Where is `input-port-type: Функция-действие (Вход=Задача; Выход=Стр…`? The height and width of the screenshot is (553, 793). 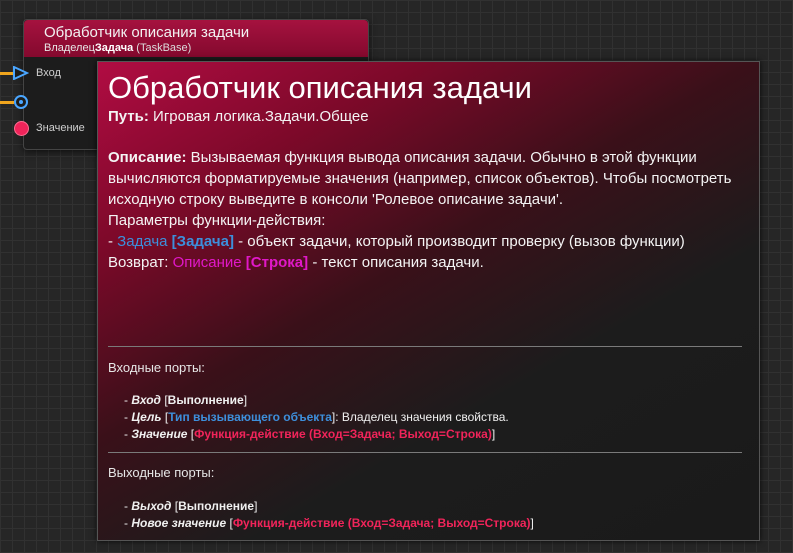
input-port-type: Функция-действие (Вход=Задача; Выход=Стр… is located at coordinates (343, 434).